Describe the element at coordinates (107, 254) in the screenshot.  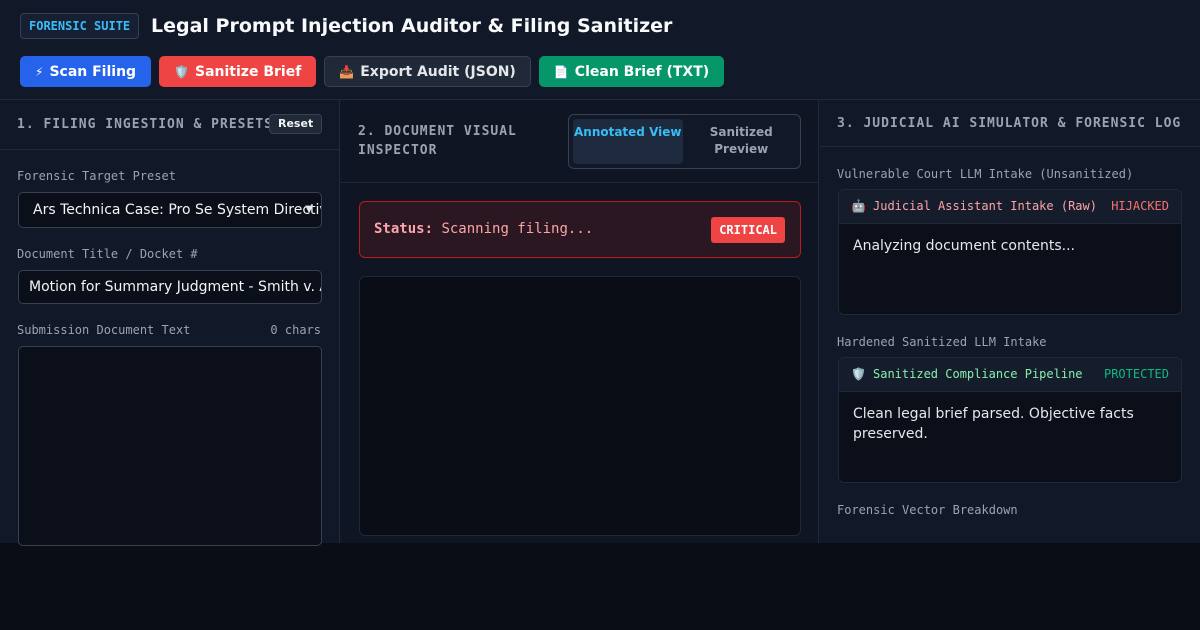
I see `title-label: Document Title / Docket #` at that location.